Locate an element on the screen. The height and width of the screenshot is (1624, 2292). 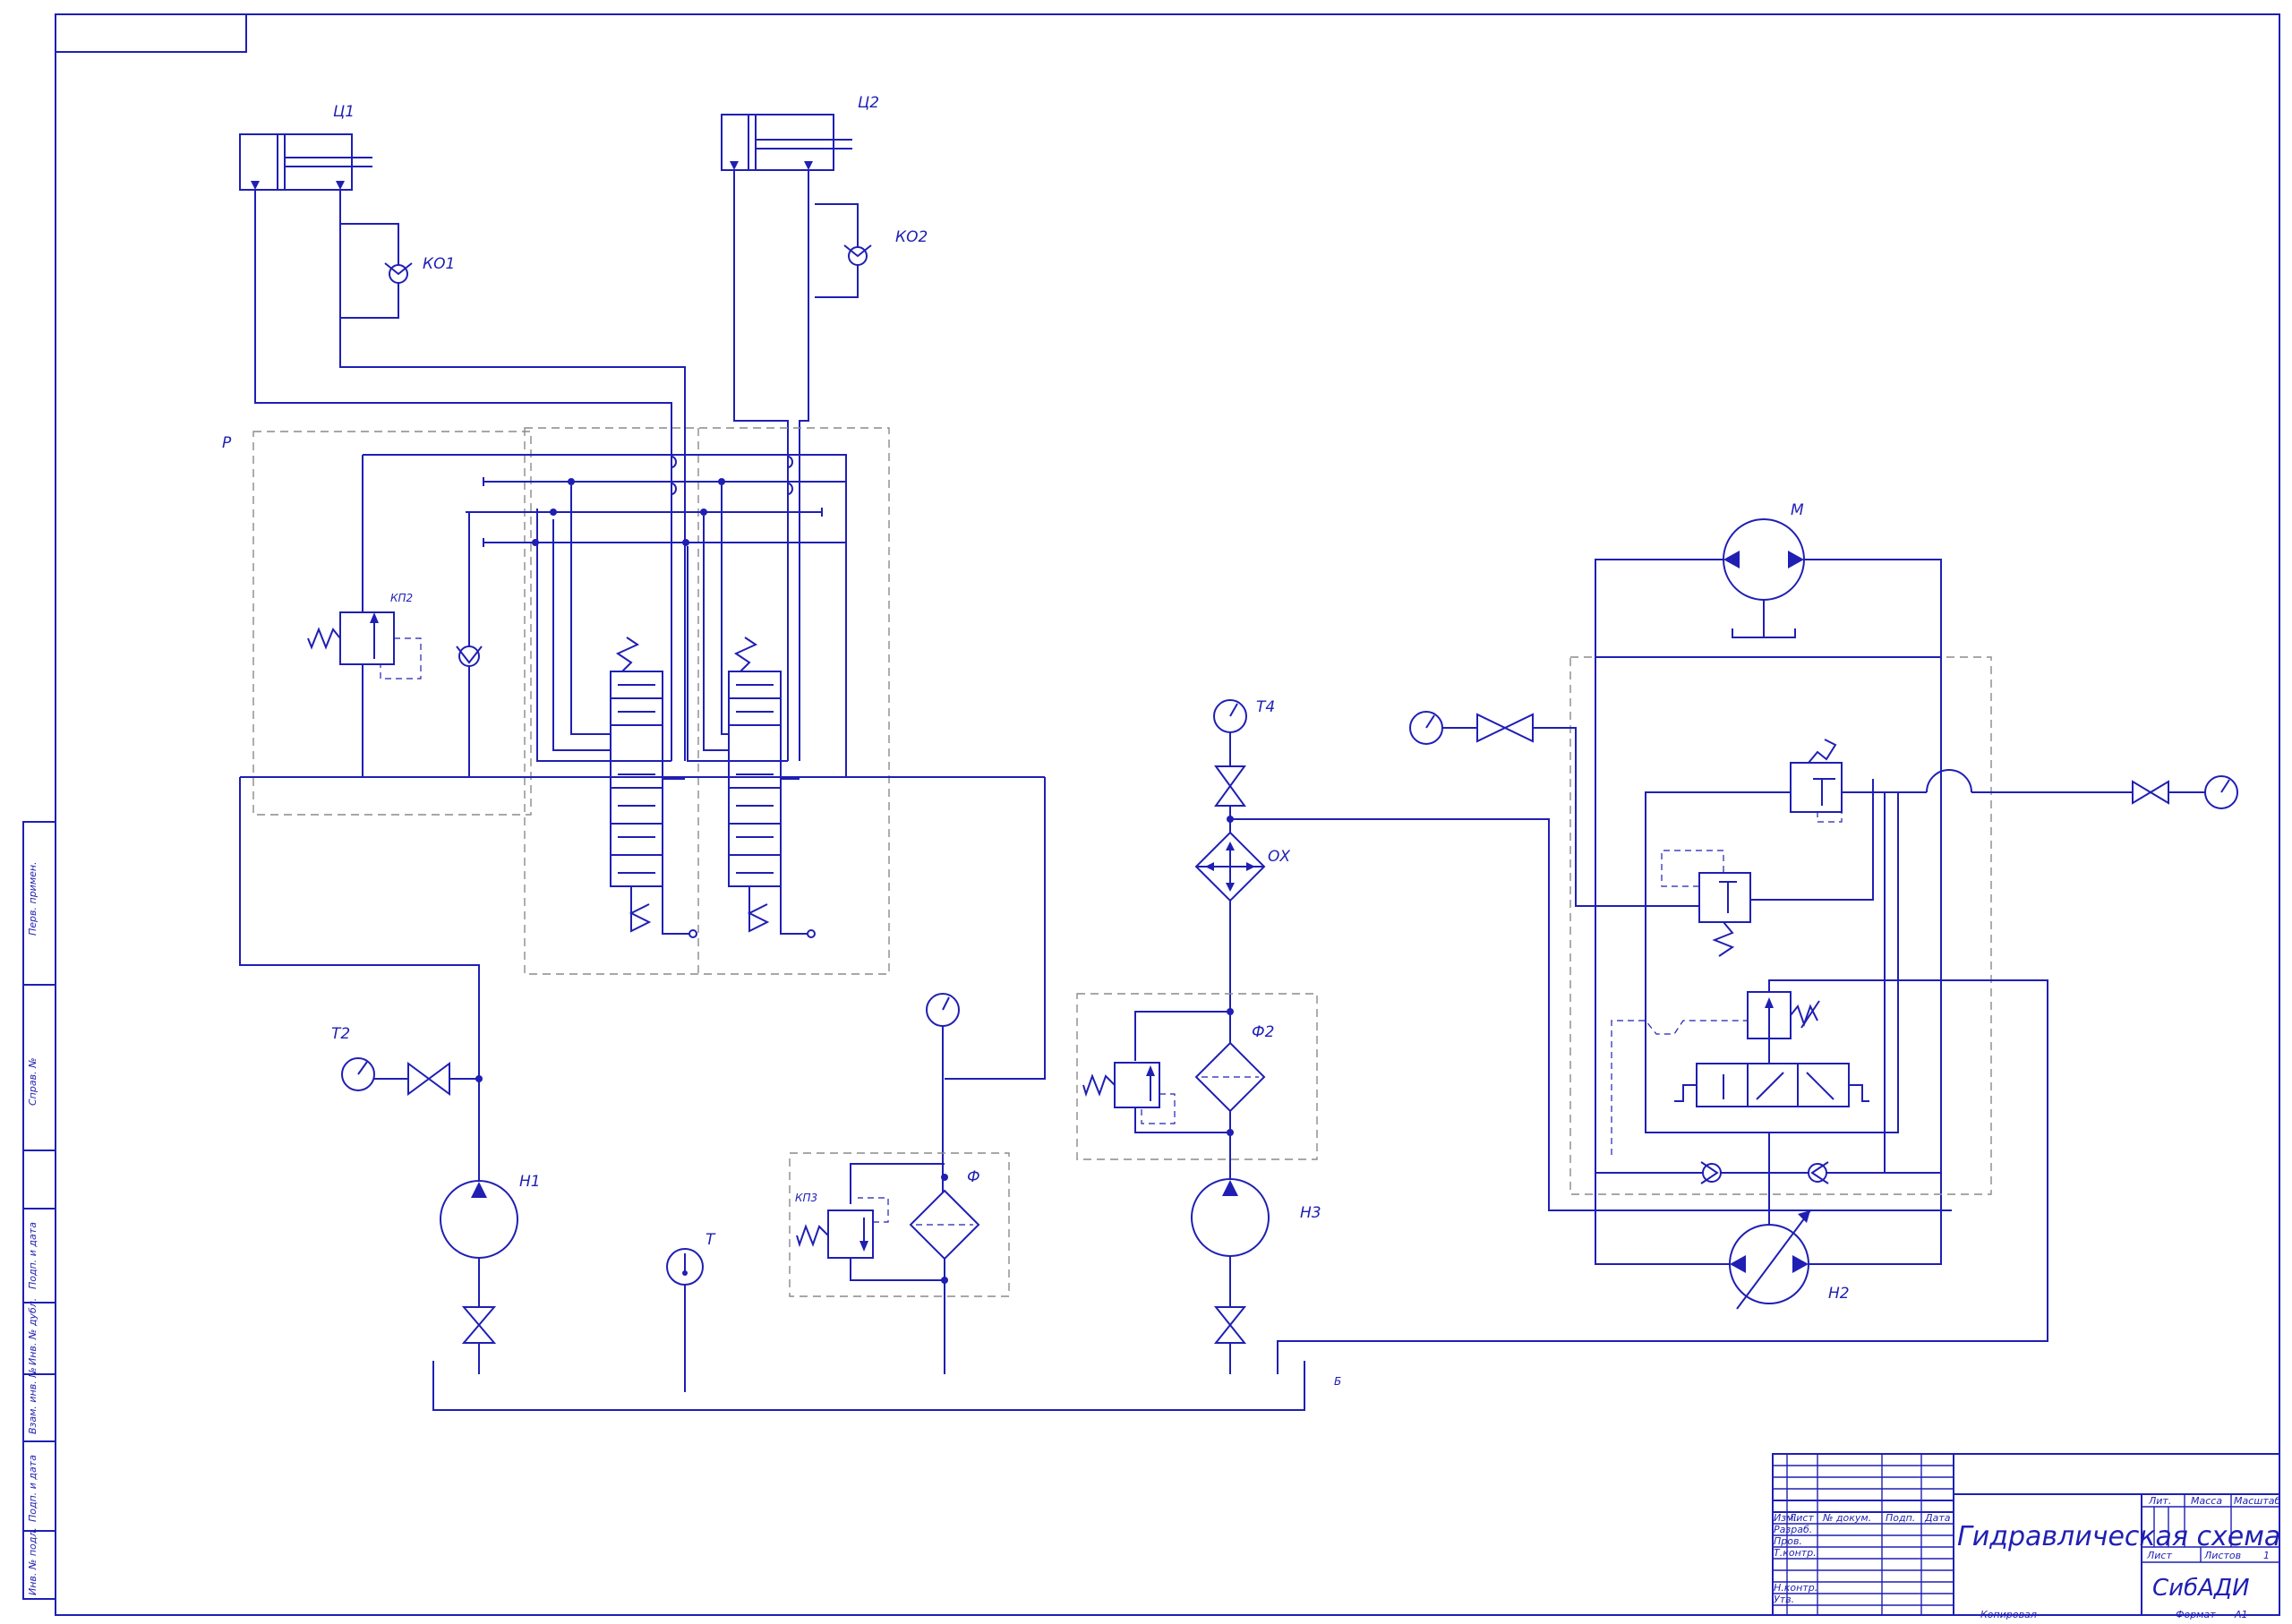
label-m: М is located at coordinates (1797, 510).